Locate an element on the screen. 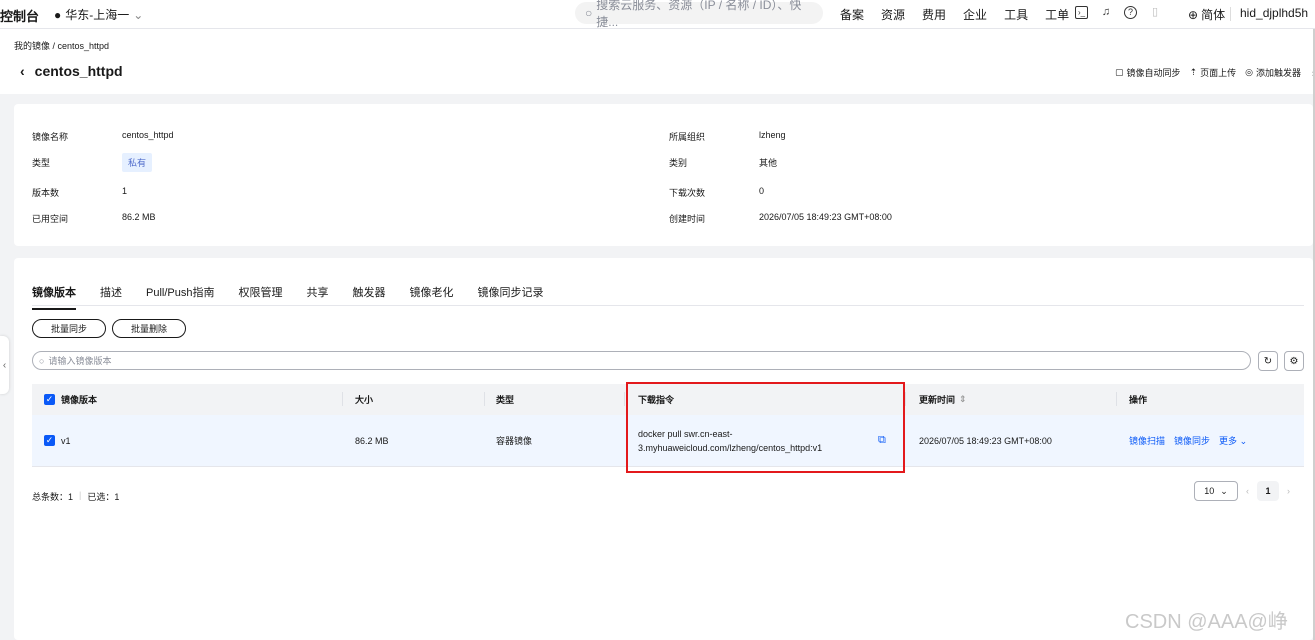  tab-sync-records: 镜像同步记录 is located at coordinates (510, 297).